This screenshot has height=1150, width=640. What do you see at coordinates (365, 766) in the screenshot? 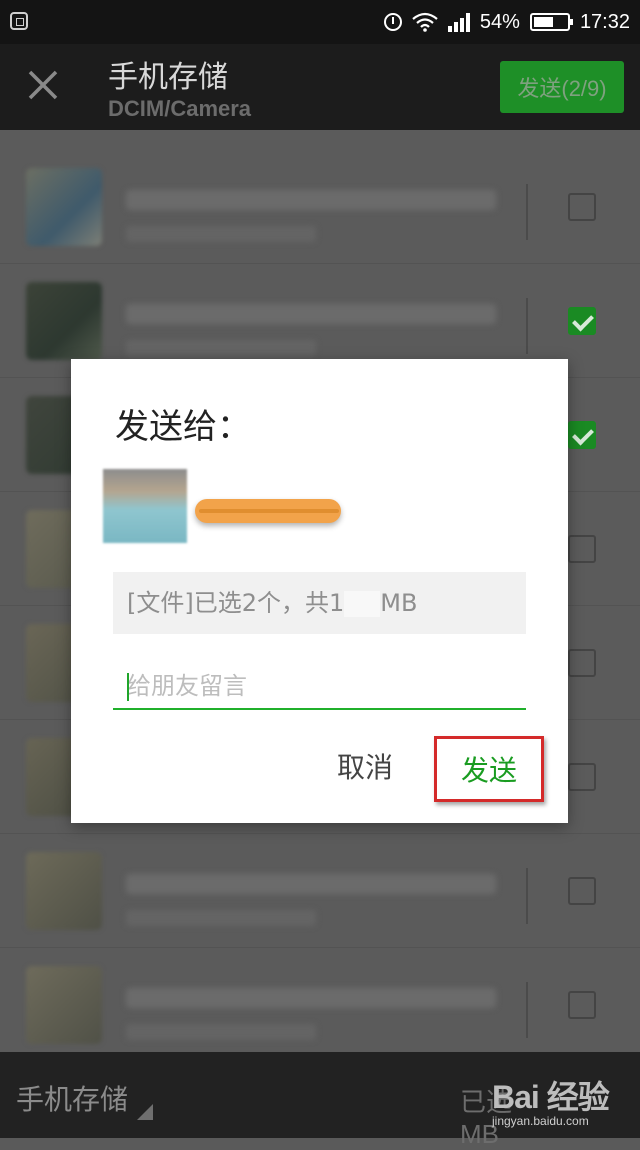
I see `cancel-button: 取消` at bounding box center [365, 766].